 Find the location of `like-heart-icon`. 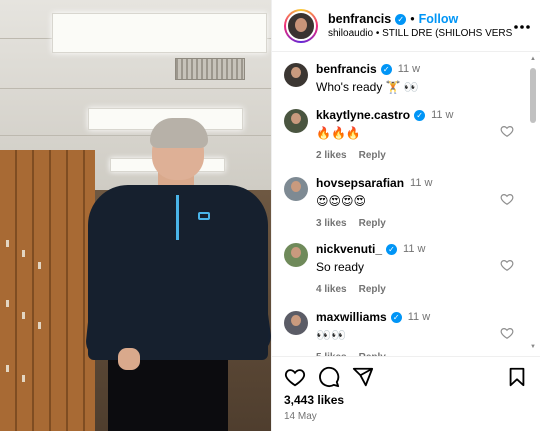

like-heart-icon is located at coordinates (295, 377).